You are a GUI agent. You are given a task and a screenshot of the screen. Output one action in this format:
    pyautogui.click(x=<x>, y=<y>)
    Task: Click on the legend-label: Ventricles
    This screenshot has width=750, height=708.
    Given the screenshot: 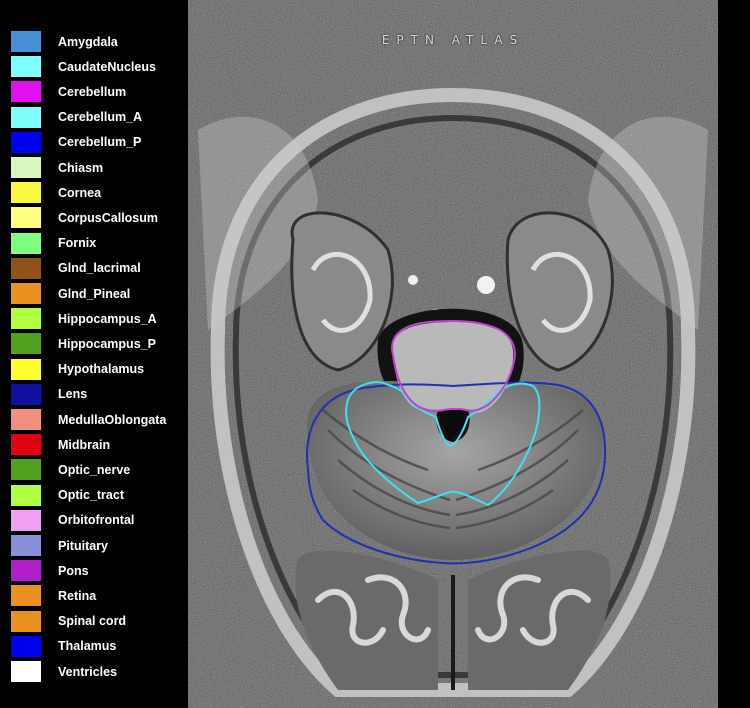 What is the action you would take?
    pyautogui.click(x=88, y=671)
    